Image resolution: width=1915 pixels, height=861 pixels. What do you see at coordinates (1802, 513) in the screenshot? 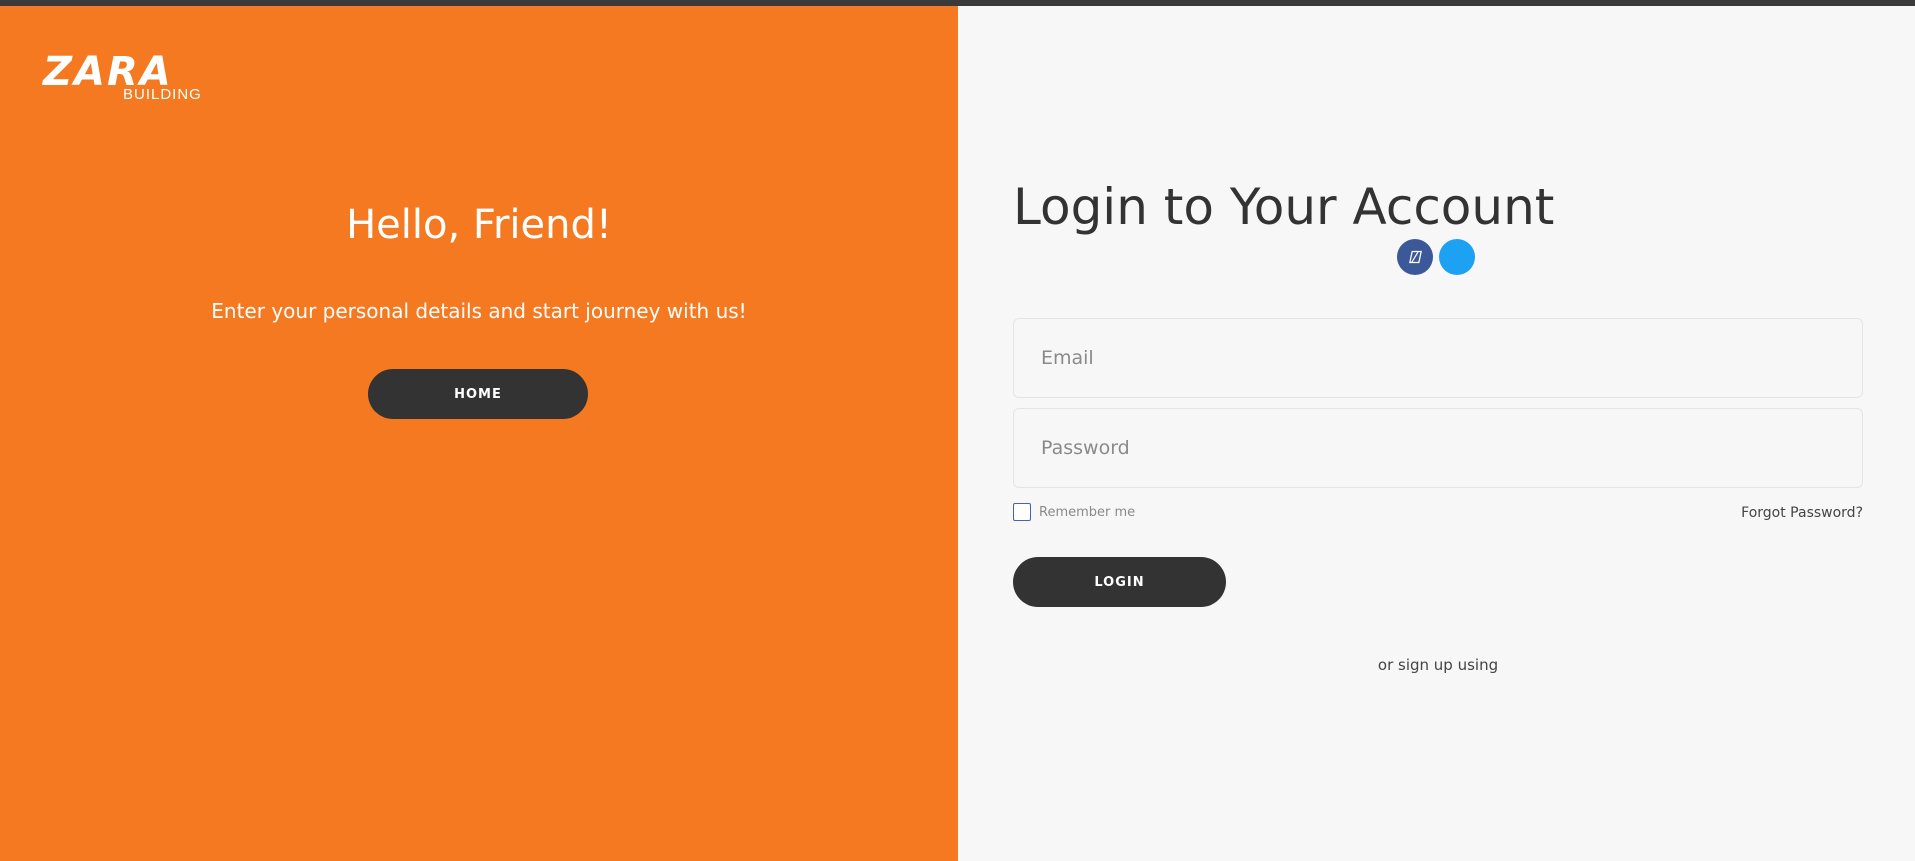
I see `forgot-password-link: Forgot Password?` at bounding box center [1802, 513].